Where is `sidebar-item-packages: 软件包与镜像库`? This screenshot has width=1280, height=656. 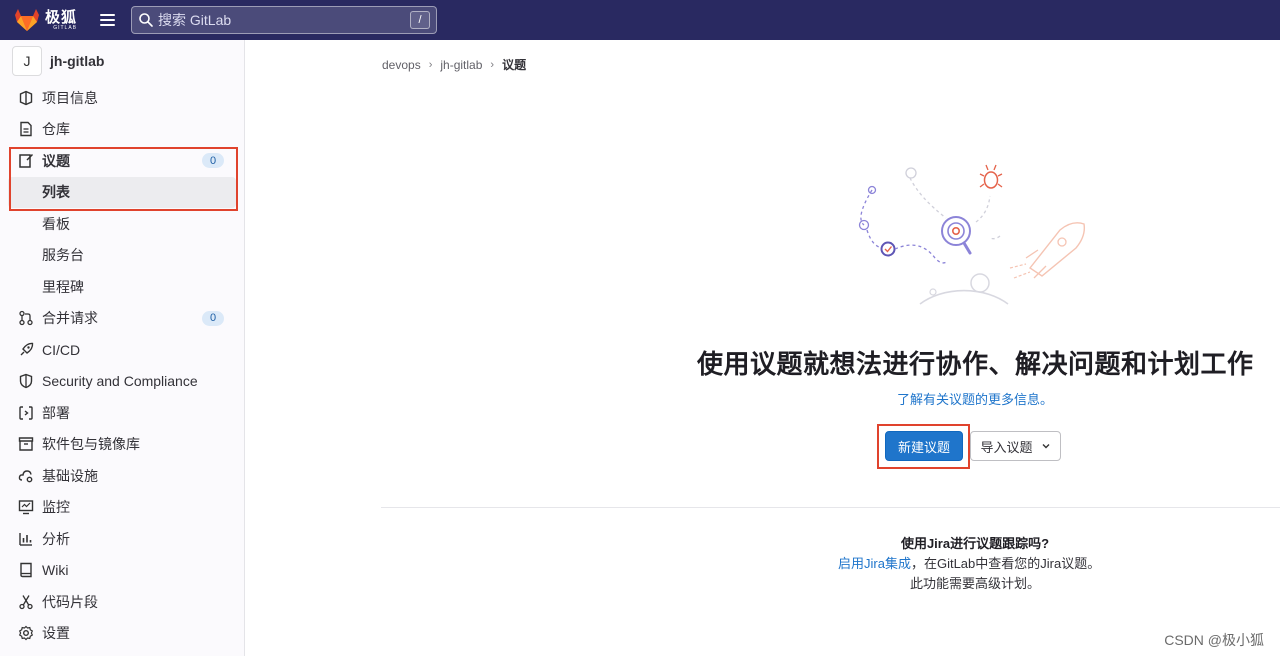 sidebar-item-packages: 软件包与镜像库 is located at coordinates (122, 445).